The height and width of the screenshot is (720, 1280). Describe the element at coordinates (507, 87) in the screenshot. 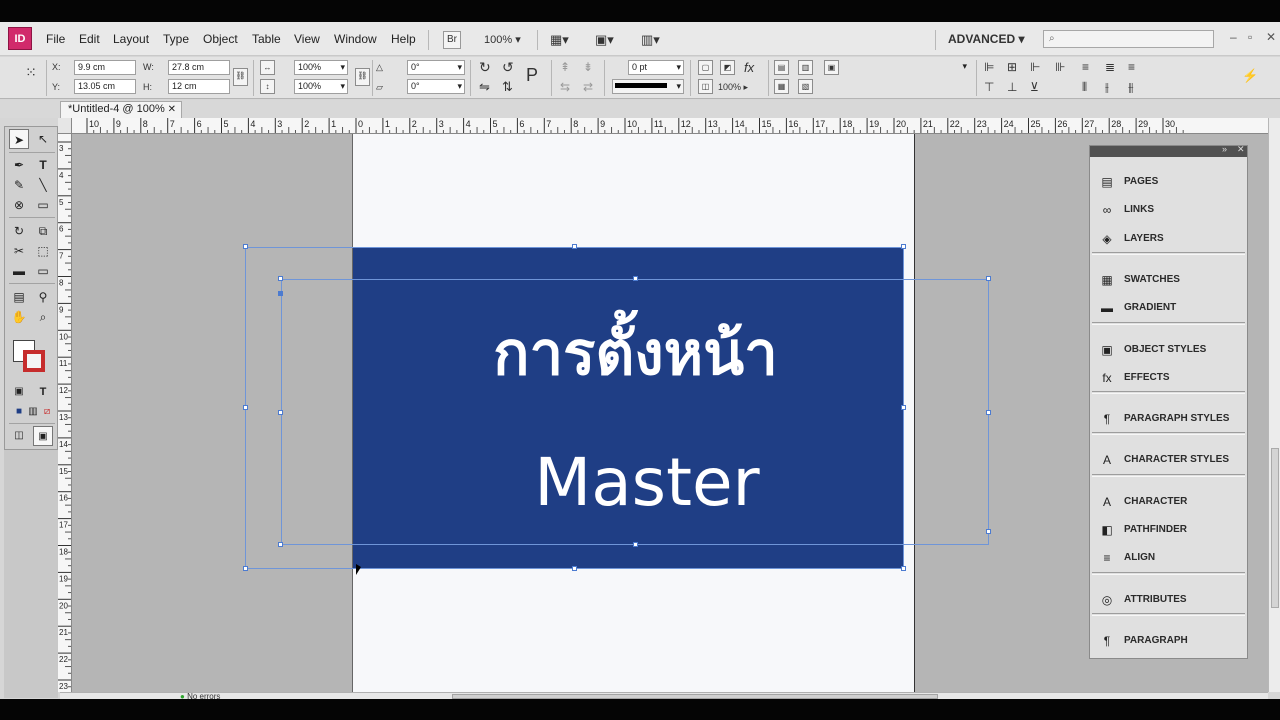

I see `flip-vertical-icon: ⇅` at that location.